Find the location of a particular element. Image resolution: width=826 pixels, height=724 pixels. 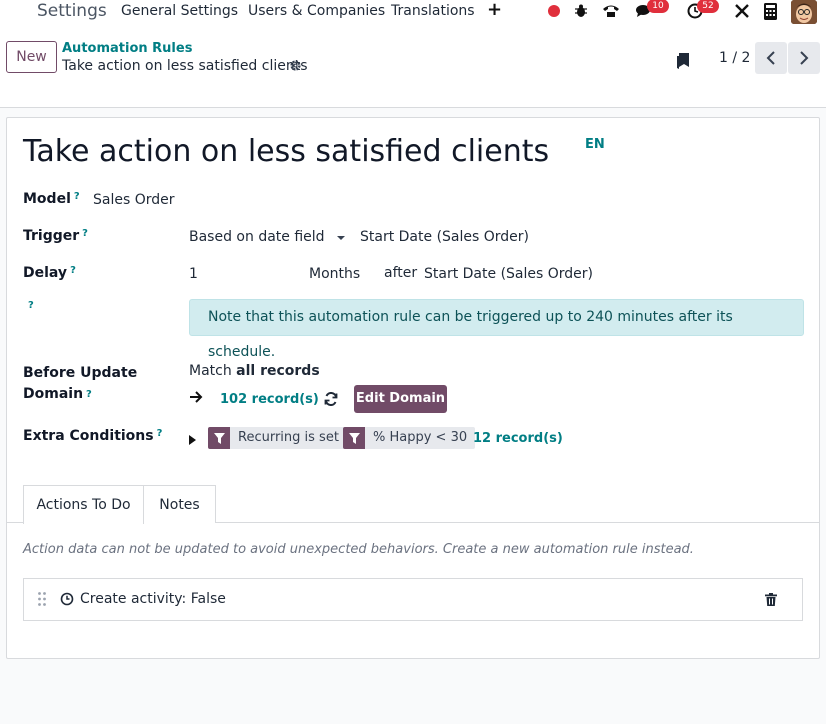

trash-icon is located at coordinates (771, 601).